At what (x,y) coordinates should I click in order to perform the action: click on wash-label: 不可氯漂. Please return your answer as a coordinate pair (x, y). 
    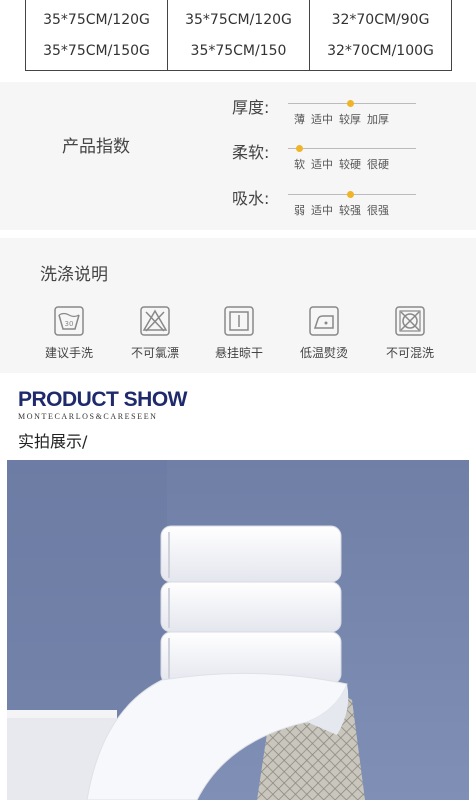
    Looking at the image, I should click on (154, 353).